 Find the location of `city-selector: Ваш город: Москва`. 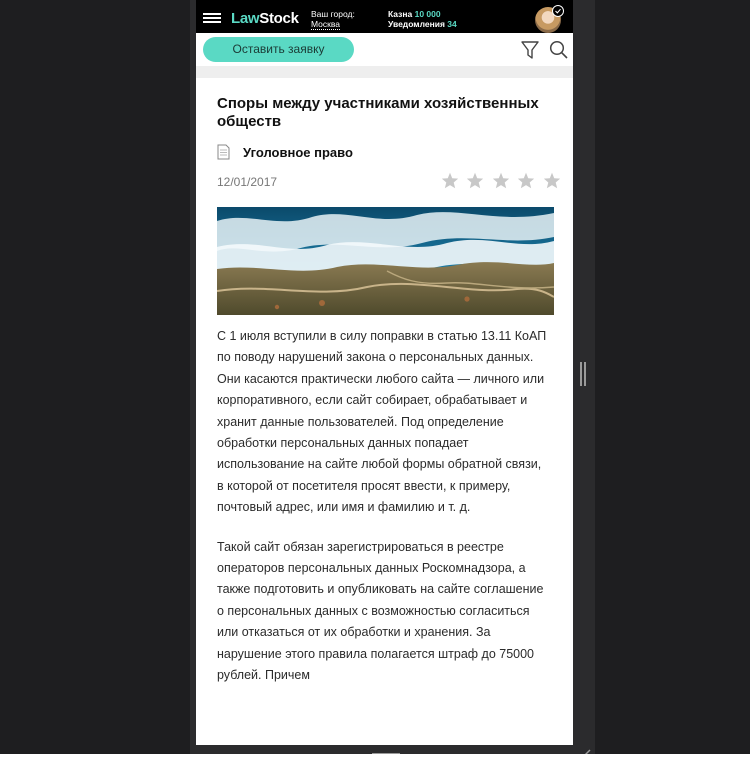

city-selector: Ваш город: Москва is located at coordinates (333, 19).